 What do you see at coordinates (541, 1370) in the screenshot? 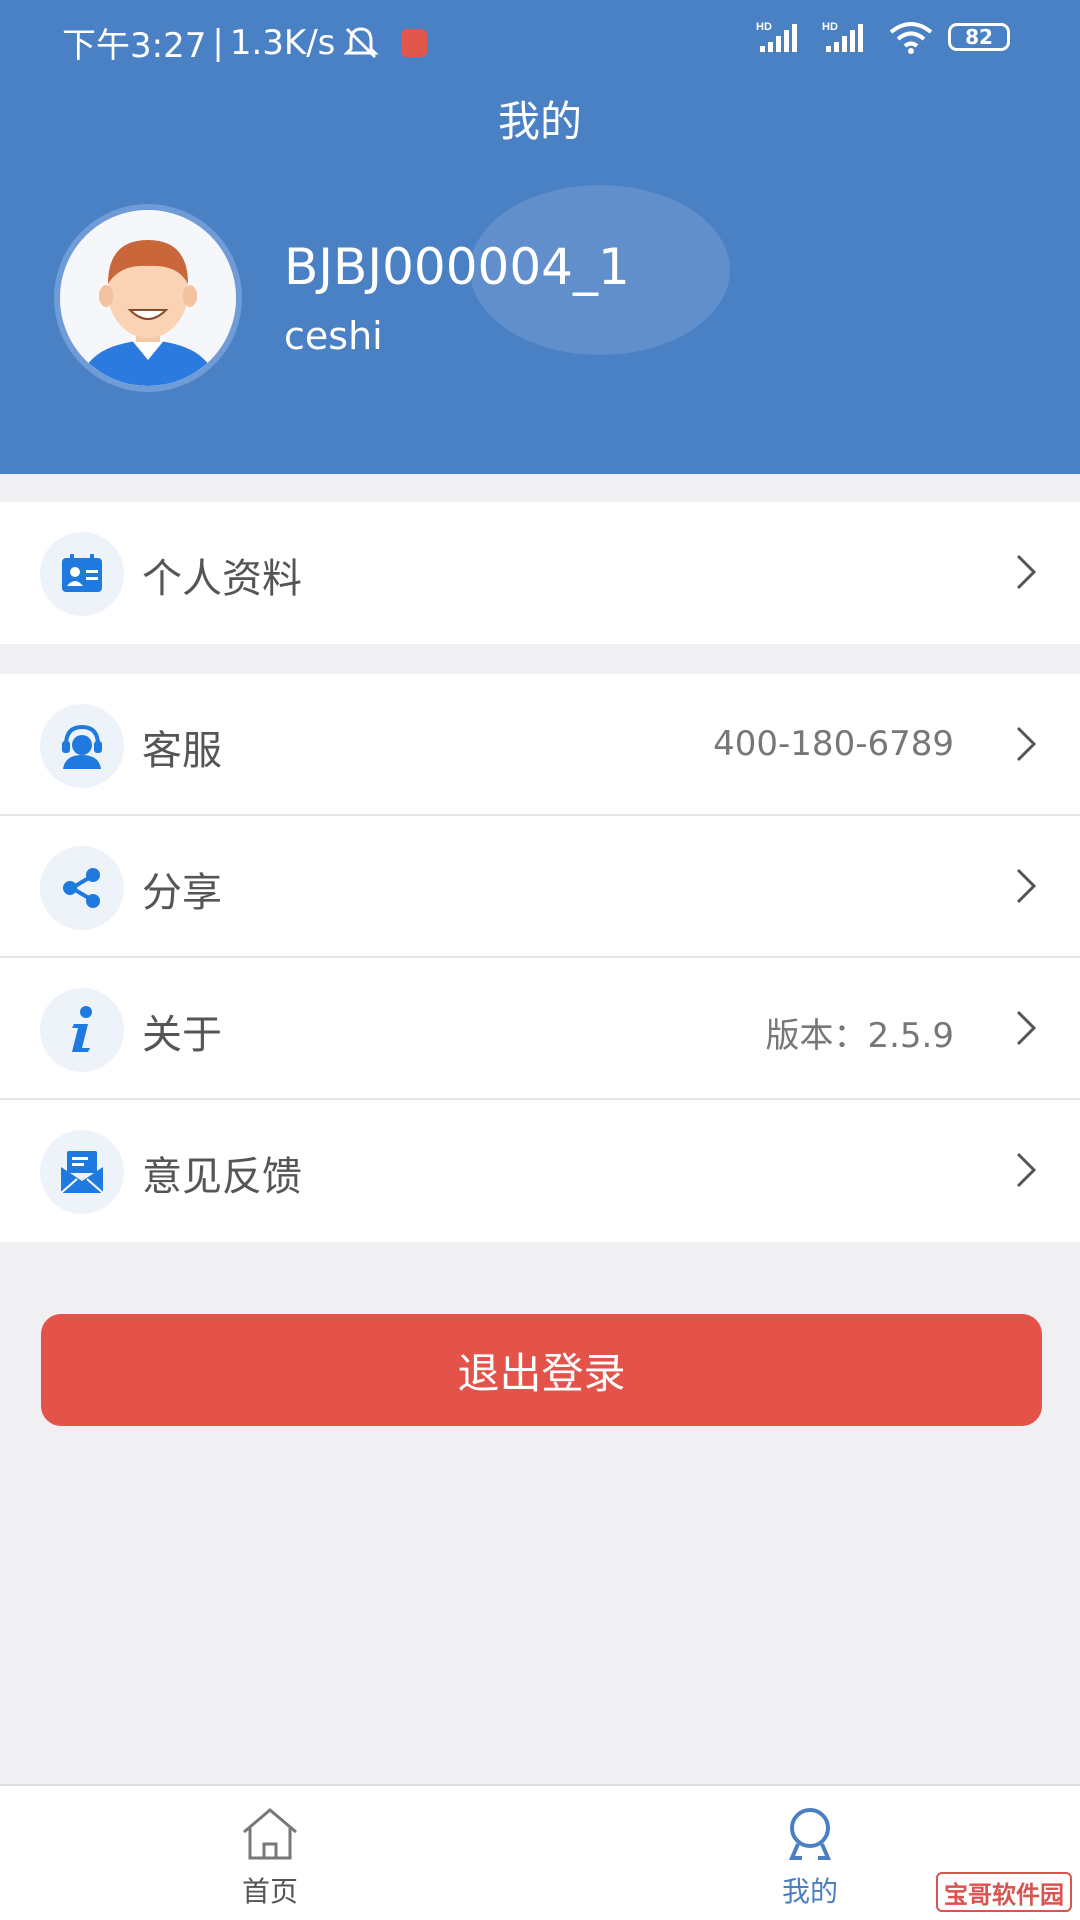
I see `logout-button: 退出登录` at bounding box center [541, 1370].